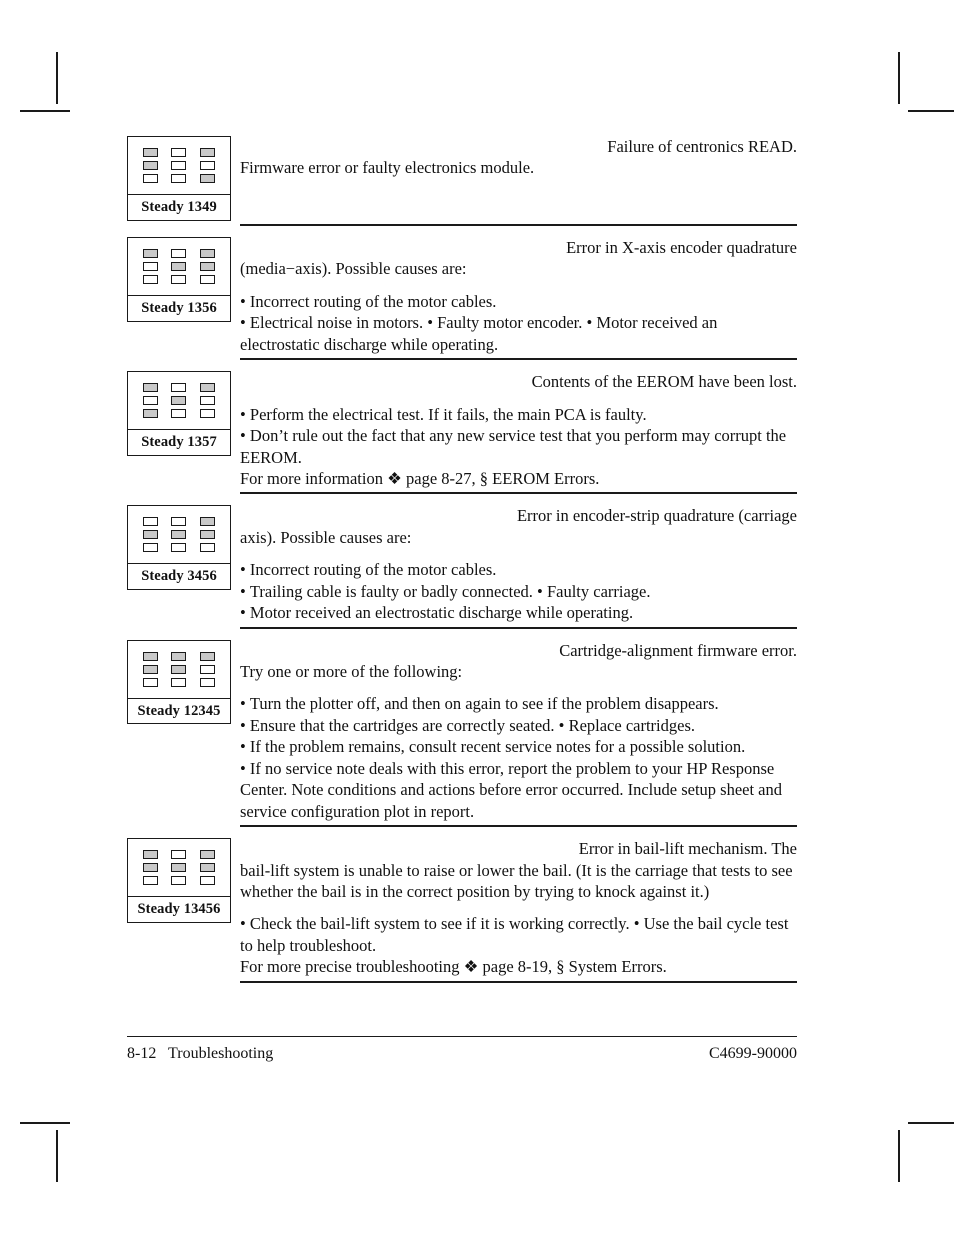  I want to click on crop-mark-top-left-horizontal, so click(45, 111).